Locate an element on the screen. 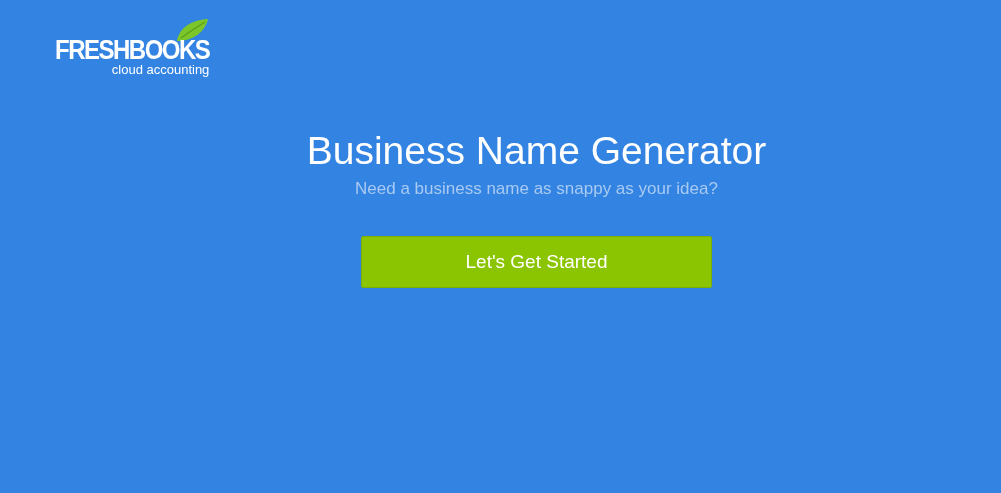 The image size is (1001, 493). leaf-icon is located at coordinates (192, 30).